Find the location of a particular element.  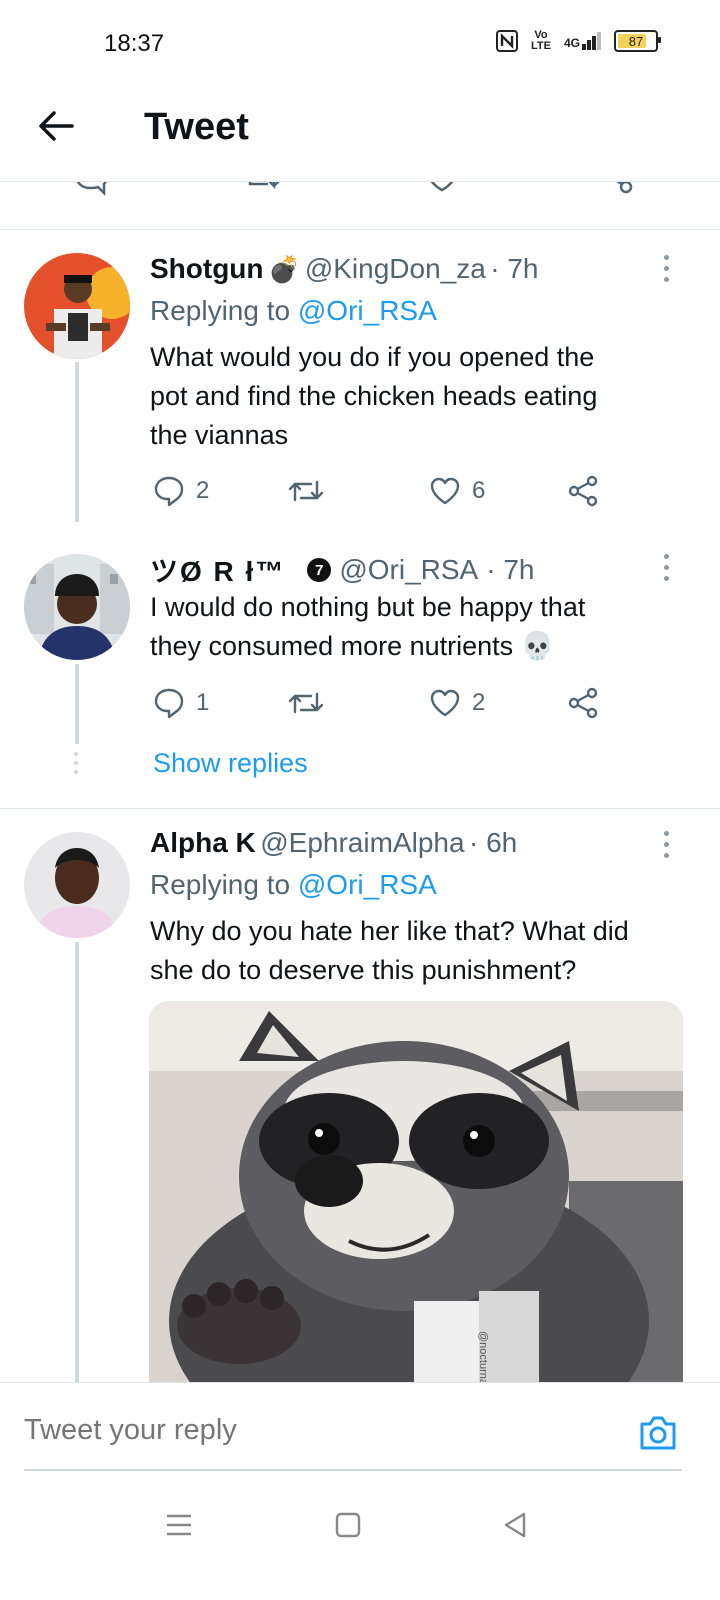

tweet-header: Shotgun 💣 @KingDon_za · 7h is located at coordinates (344, 269).